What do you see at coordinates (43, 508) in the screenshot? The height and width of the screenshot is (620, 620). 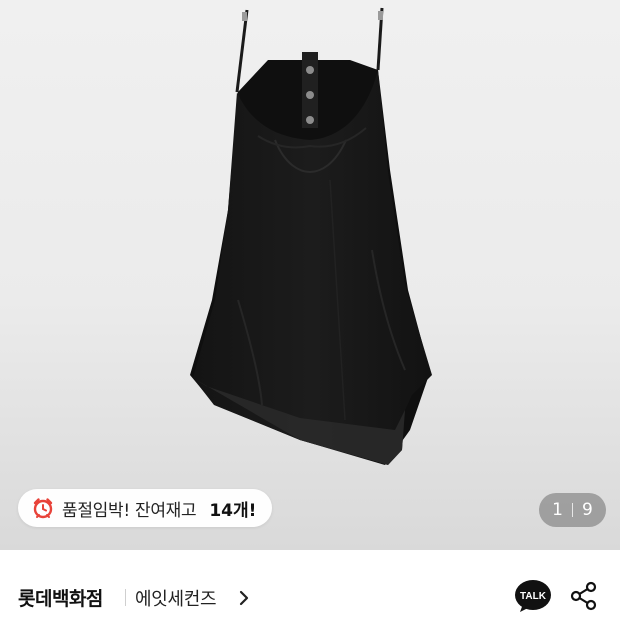 I see `alarm-clock-icon` at bounding box center [43, 508].